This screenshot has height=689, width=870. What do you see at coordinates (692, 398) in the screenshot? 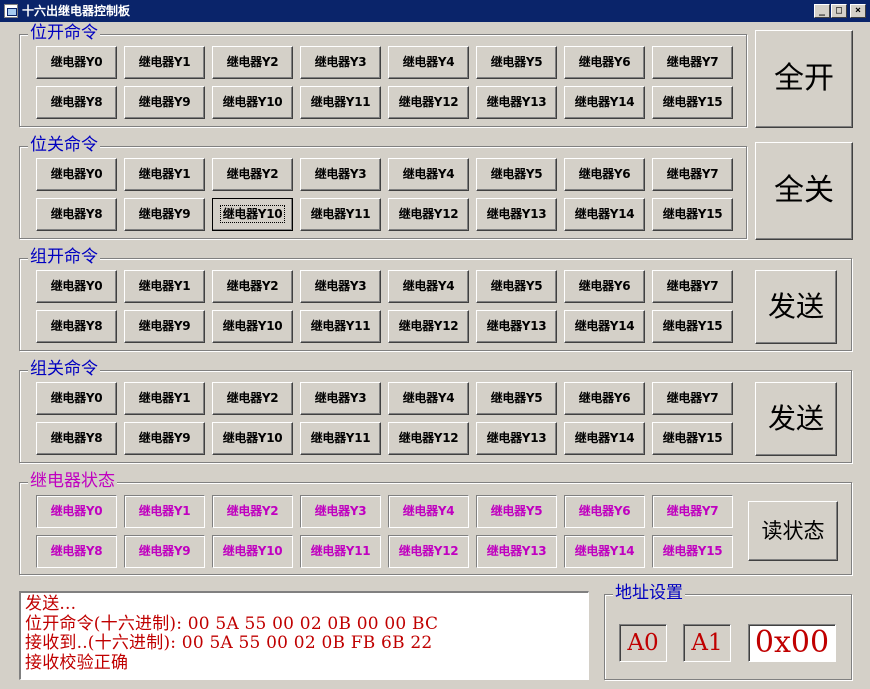
I see `group-off-relay-y7: 继电器Y7` at bounding box center [692, 398].